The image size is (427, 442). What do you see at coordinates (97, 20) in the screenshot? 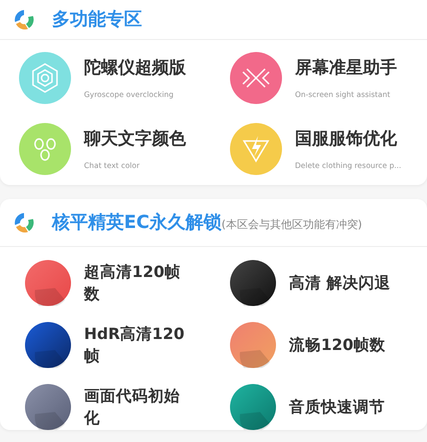
I see `section-title: 多功能专区` at bounding box center [97, 20].